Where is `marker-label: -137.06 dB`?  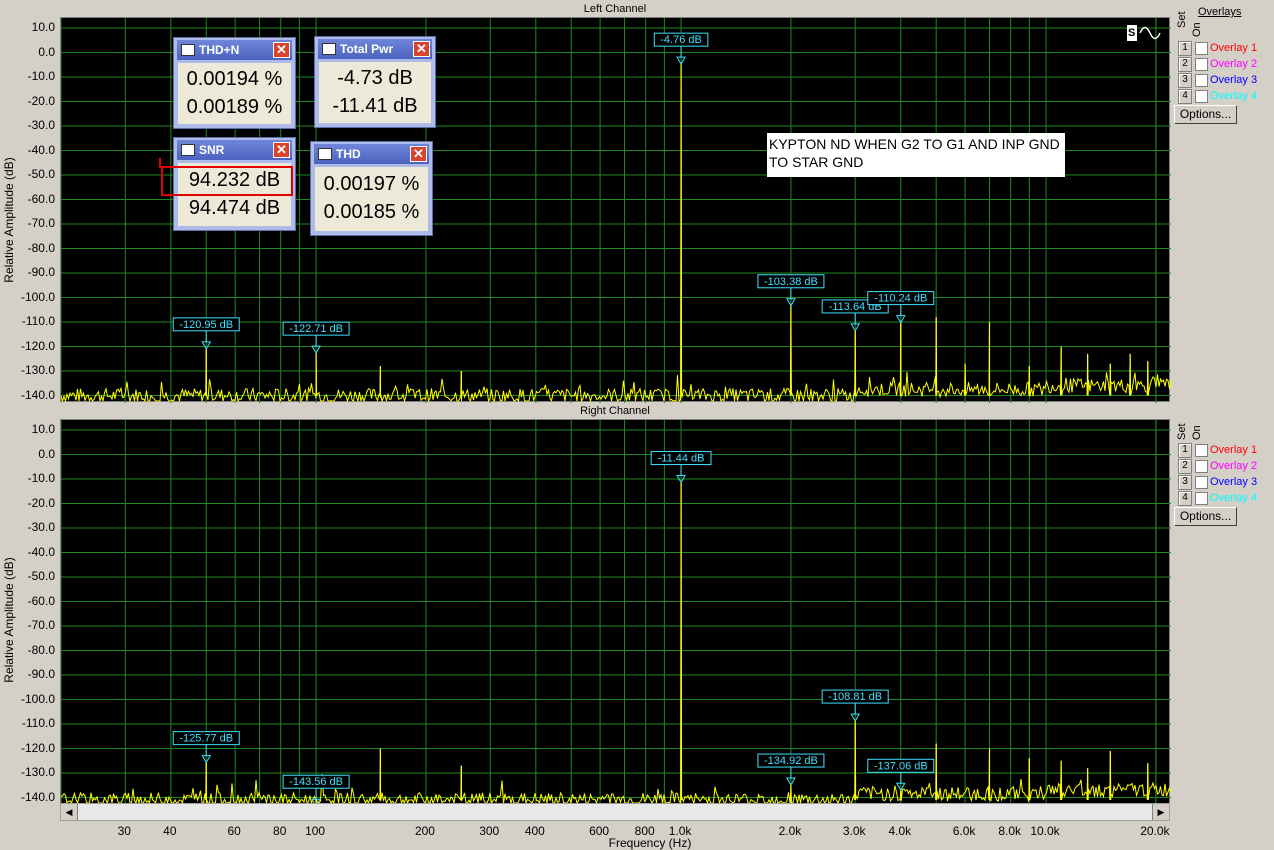
marker-label: -137.06 dB is located at coordinates (901, 766).